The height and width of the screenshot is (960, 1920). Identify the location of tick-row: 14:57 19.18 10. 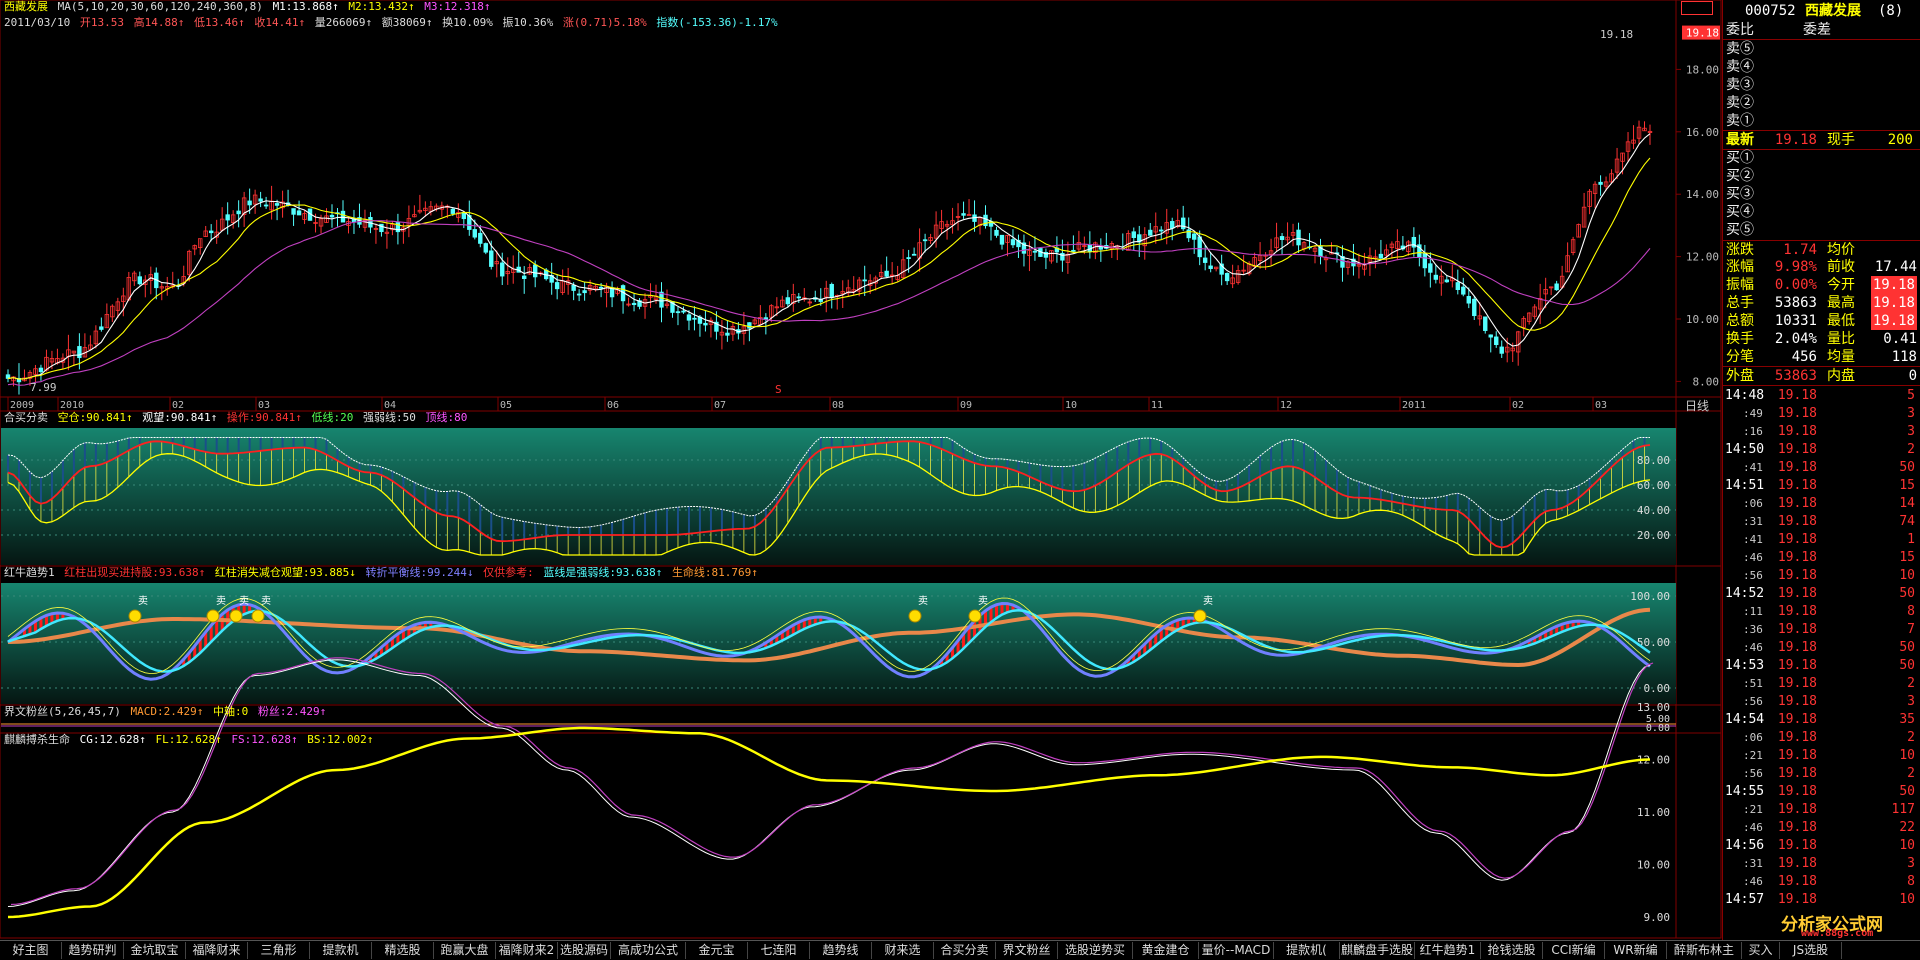
(1821, 899).